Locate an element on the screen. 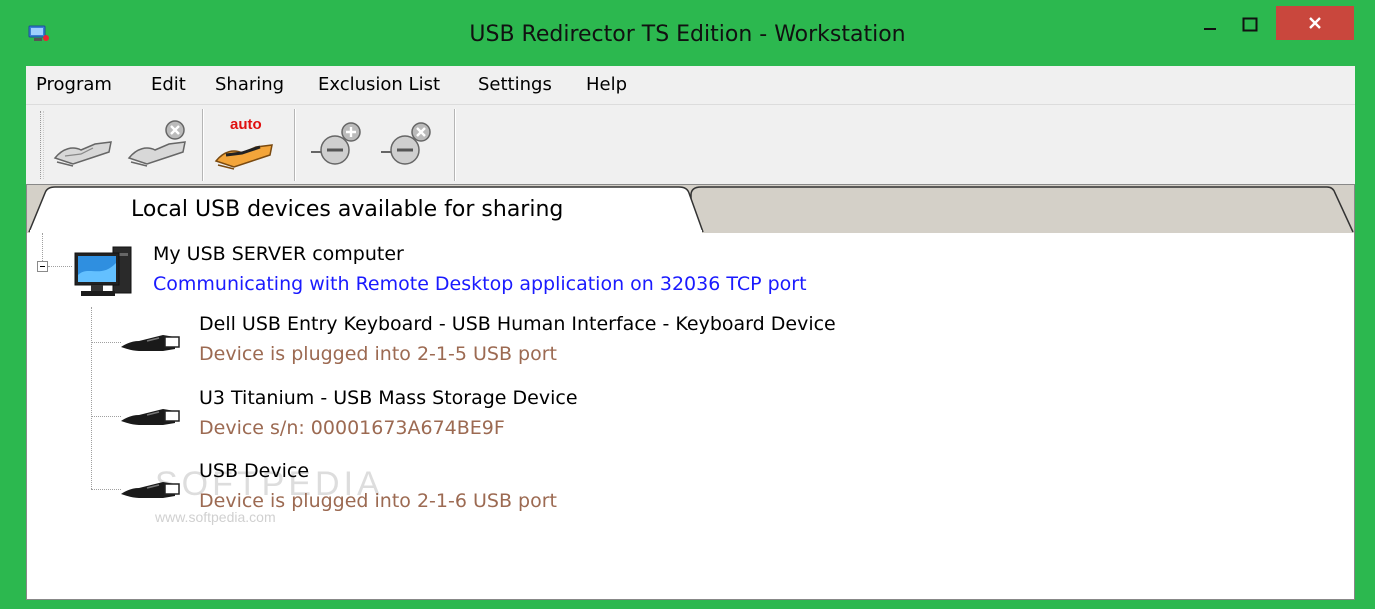 This screenshot has width=1375, height=609. collapse-toggle is located at coordinates (42, 266).